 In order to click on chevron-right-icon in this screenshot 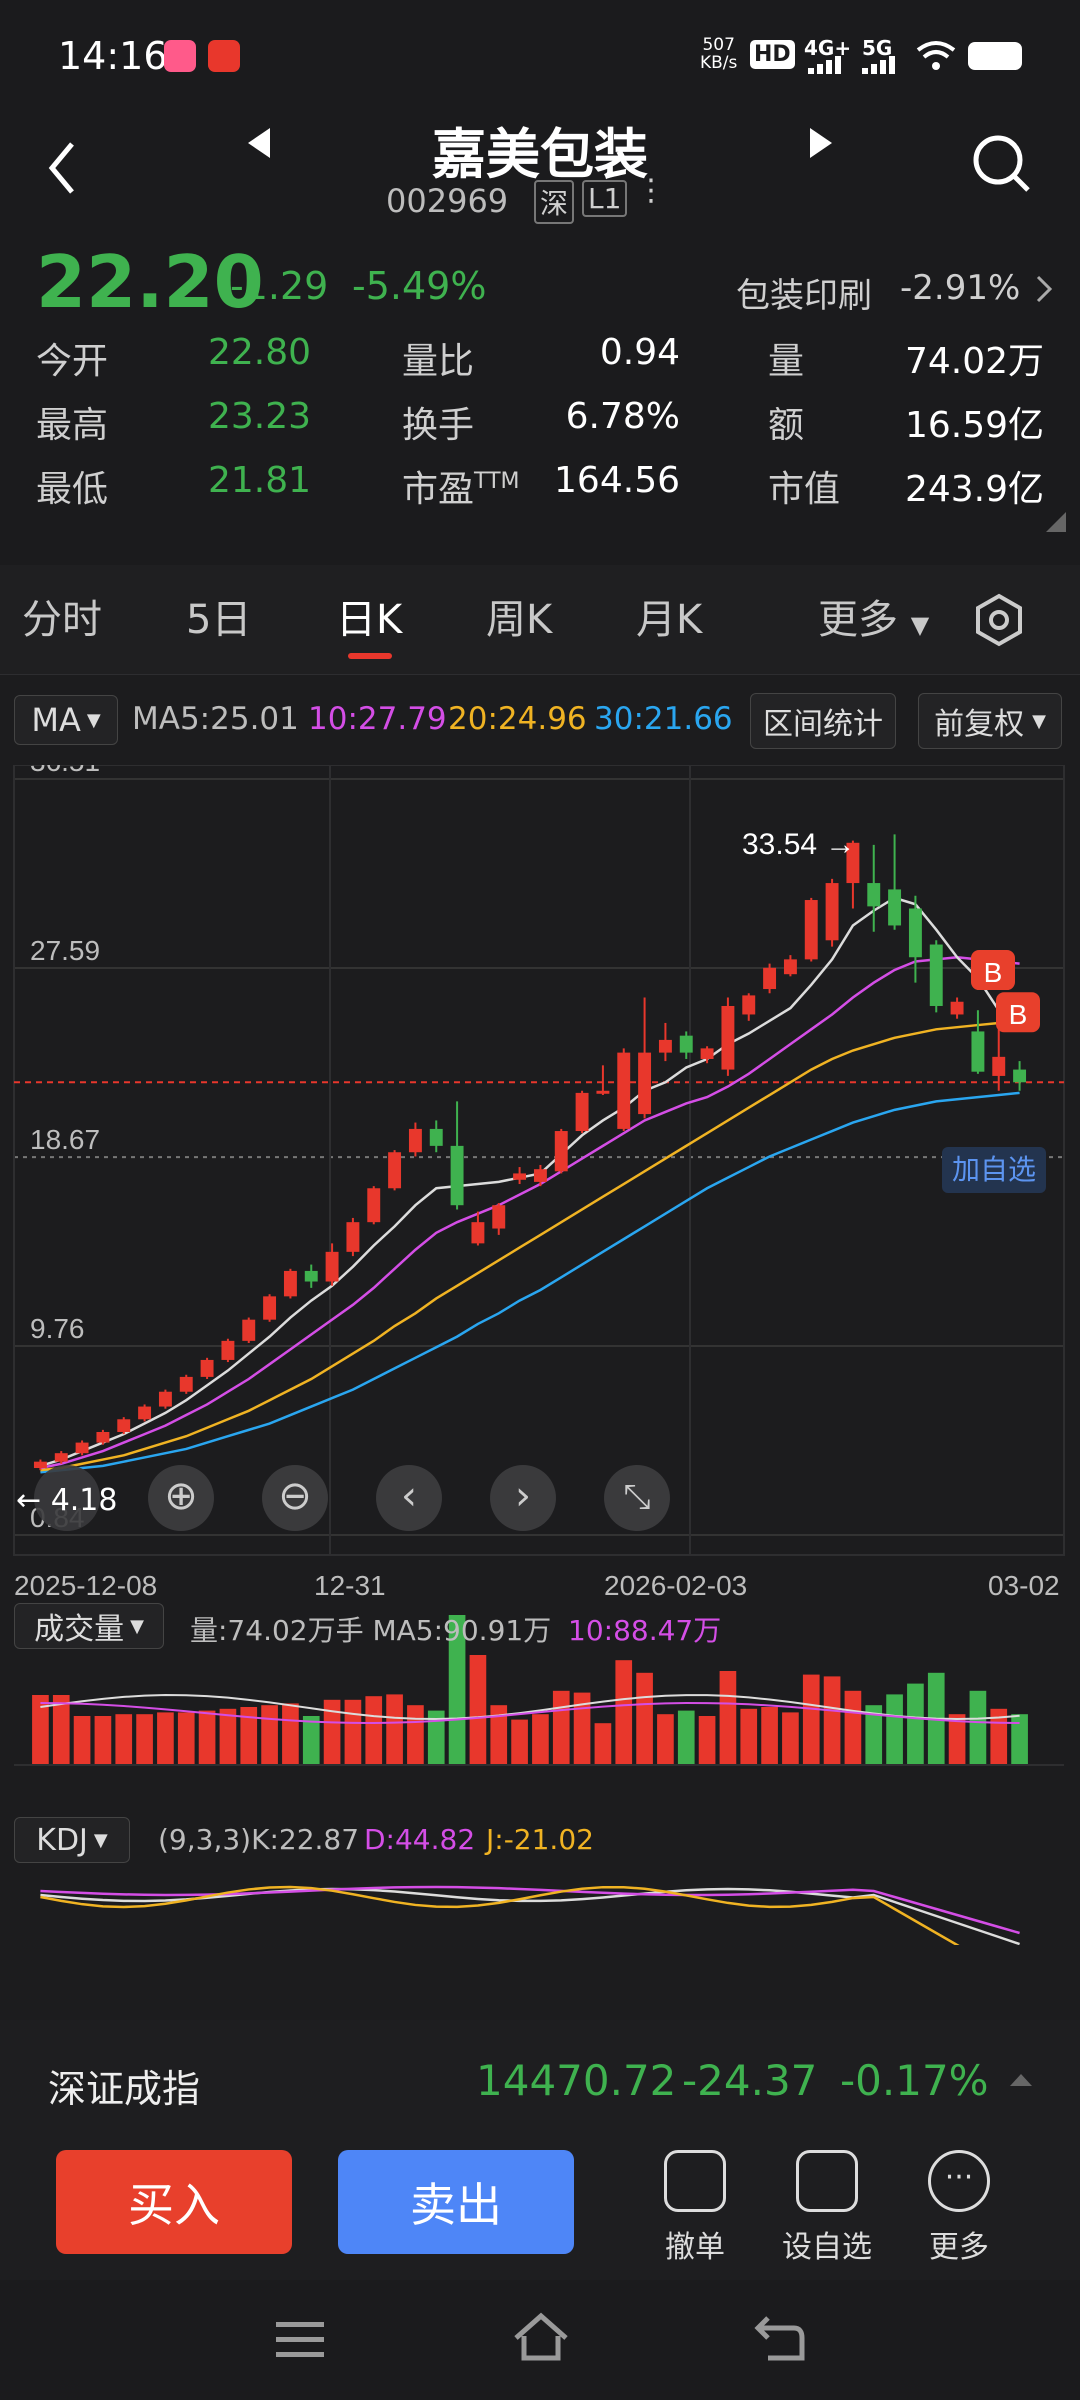, I will do `click(1044, 289)`.